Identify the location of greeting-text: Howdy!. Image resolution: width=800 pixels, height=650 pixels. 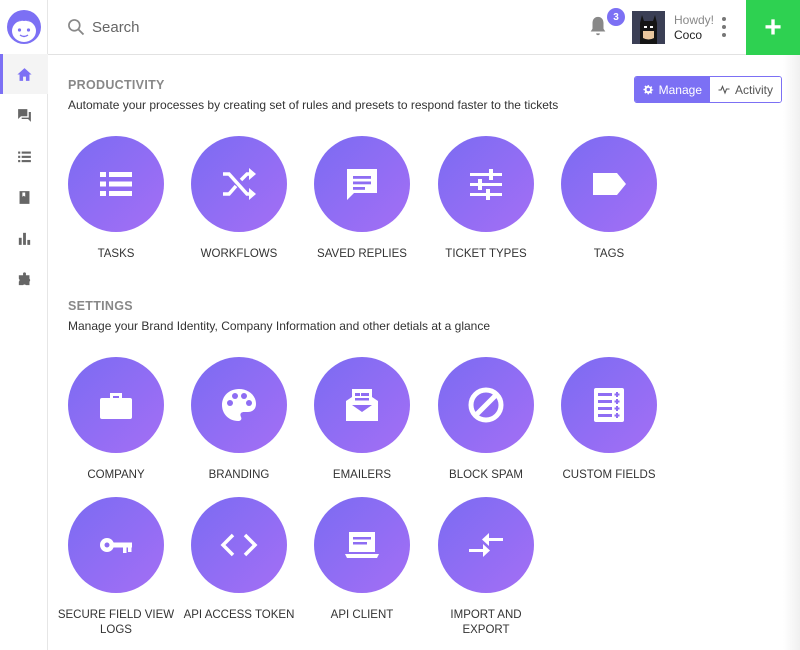
(694, 20).